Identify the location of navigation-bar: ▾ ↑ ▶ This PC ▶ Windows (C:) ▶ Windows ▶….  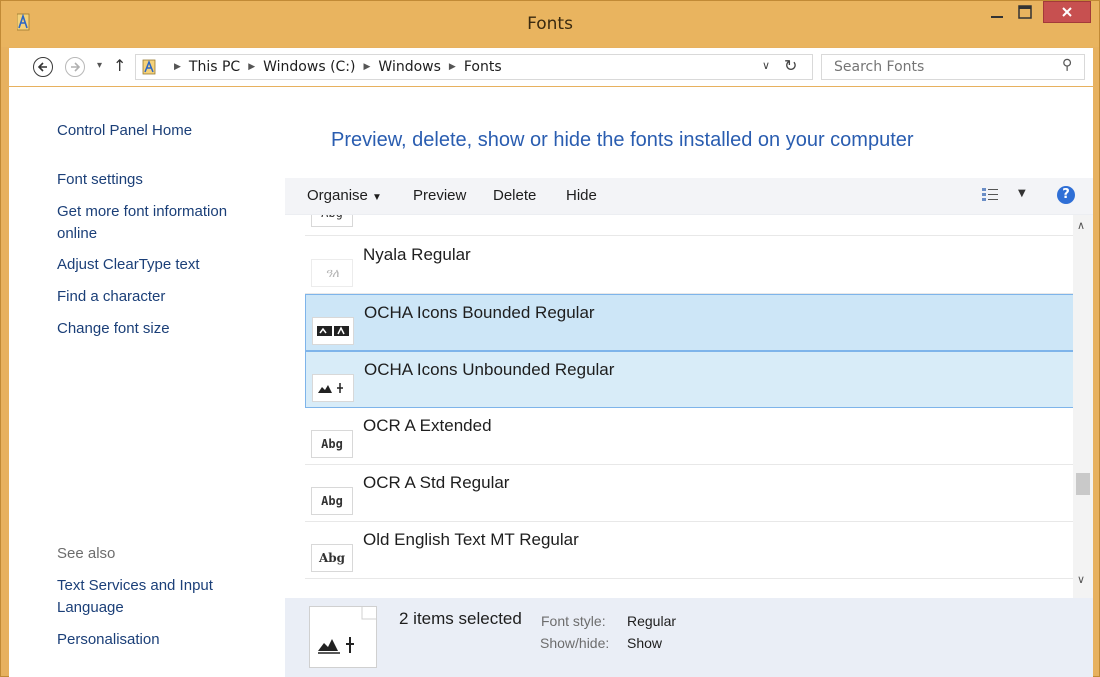
(551, 67).